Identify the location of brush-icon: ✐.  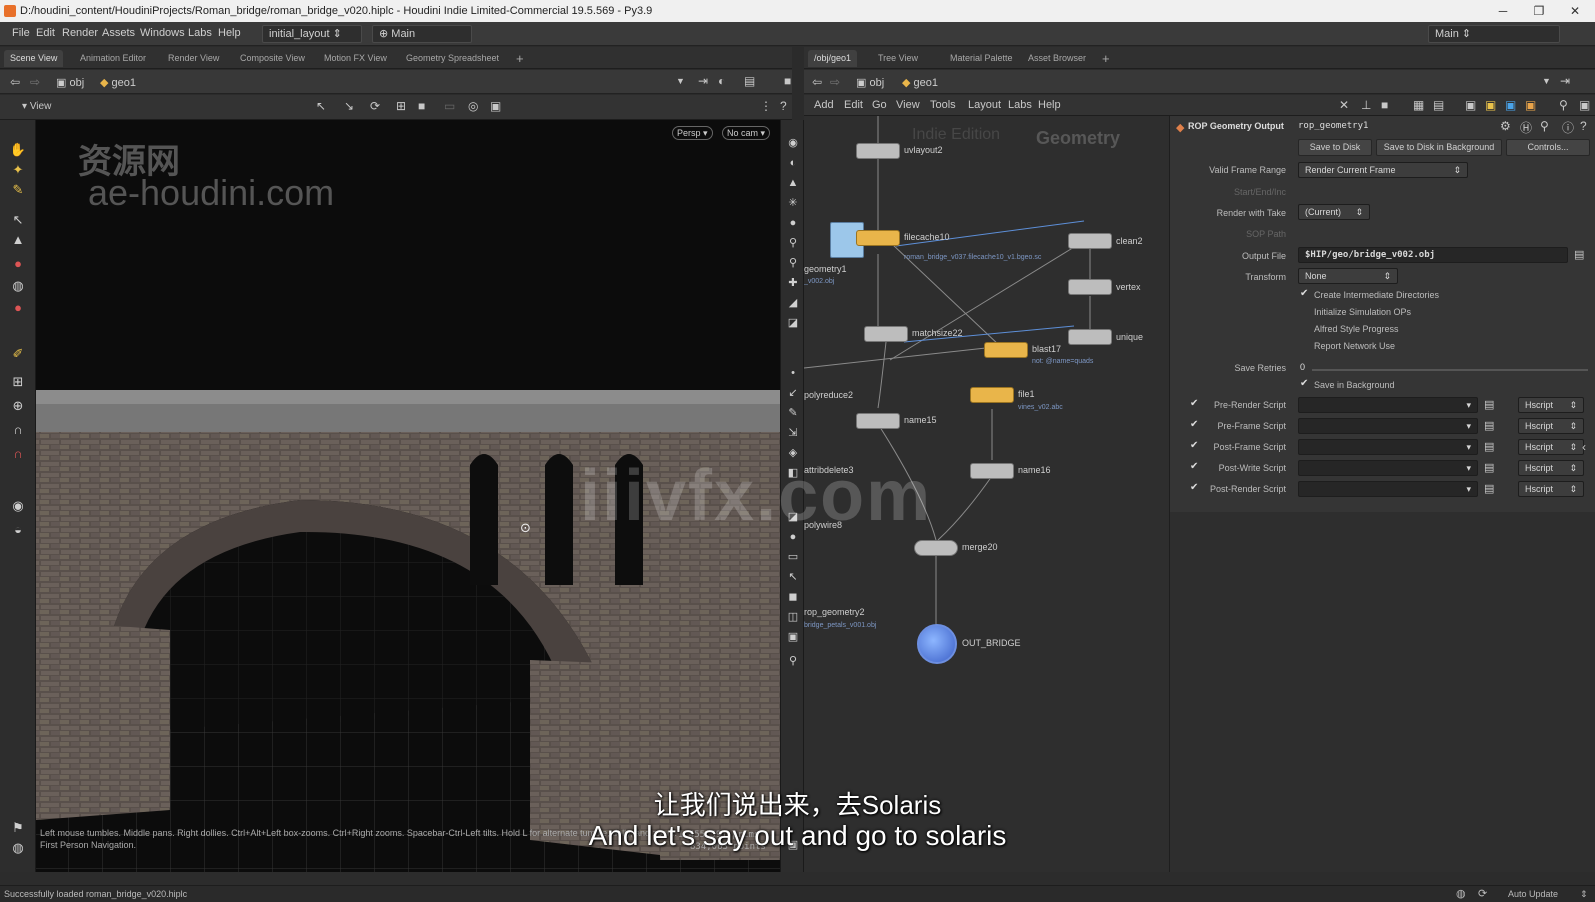
(18, 354).